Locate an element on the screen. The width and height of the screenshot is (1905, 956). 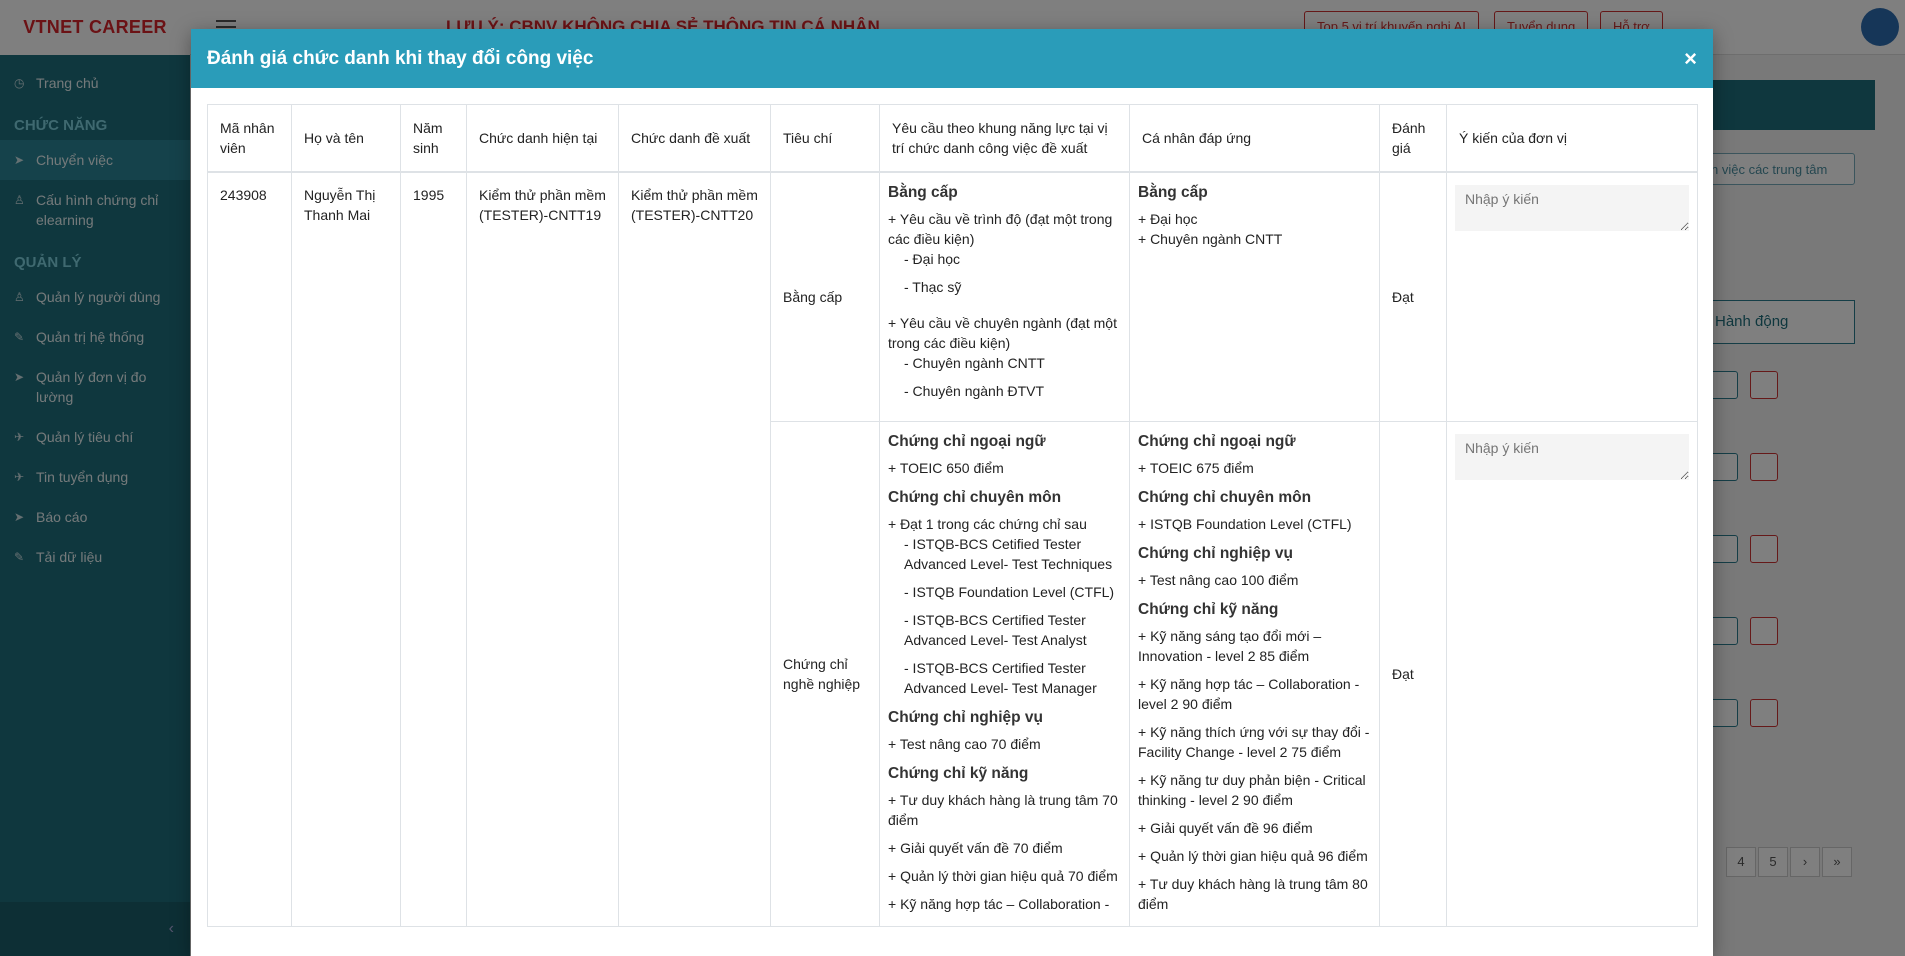
employee-name: Nguyễn Thị Thanh Mai is located at coordinates (346, 549).